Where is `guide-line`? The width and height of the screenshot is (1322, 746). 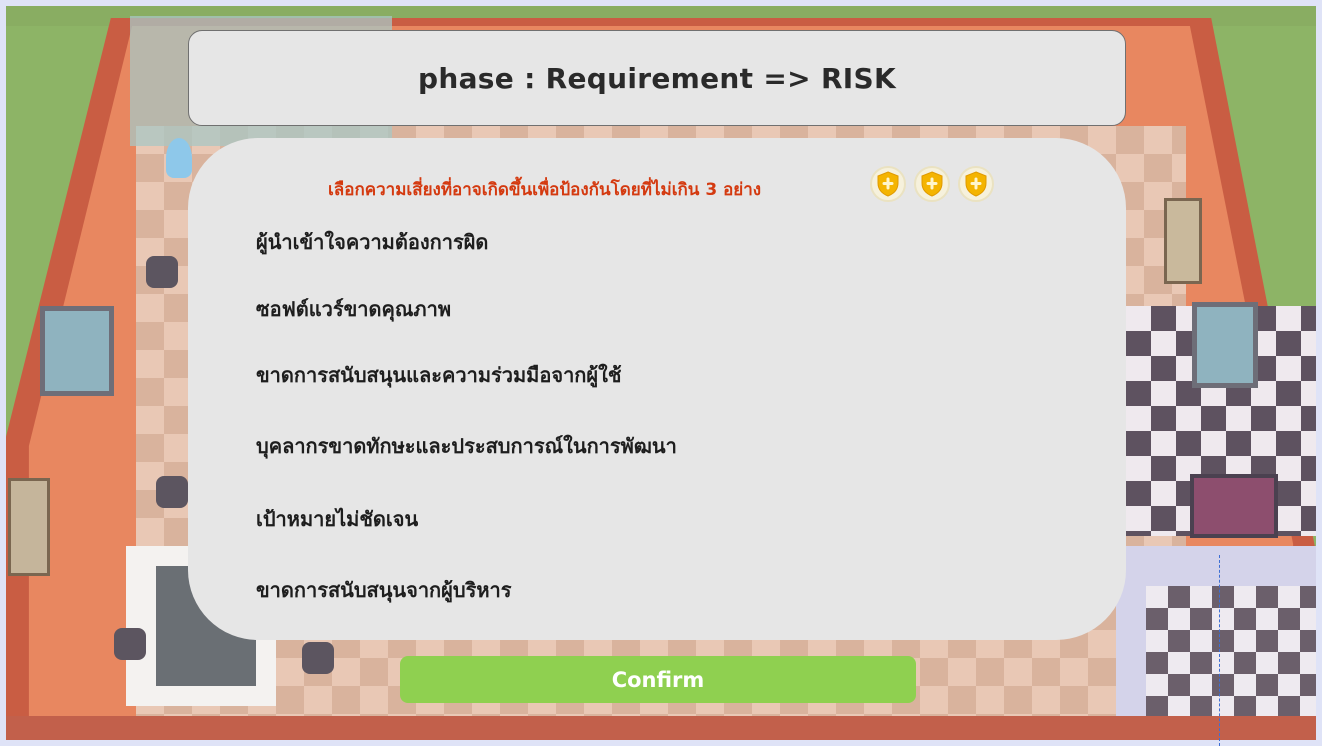
guide-line is located at coordinates (1219, 650).